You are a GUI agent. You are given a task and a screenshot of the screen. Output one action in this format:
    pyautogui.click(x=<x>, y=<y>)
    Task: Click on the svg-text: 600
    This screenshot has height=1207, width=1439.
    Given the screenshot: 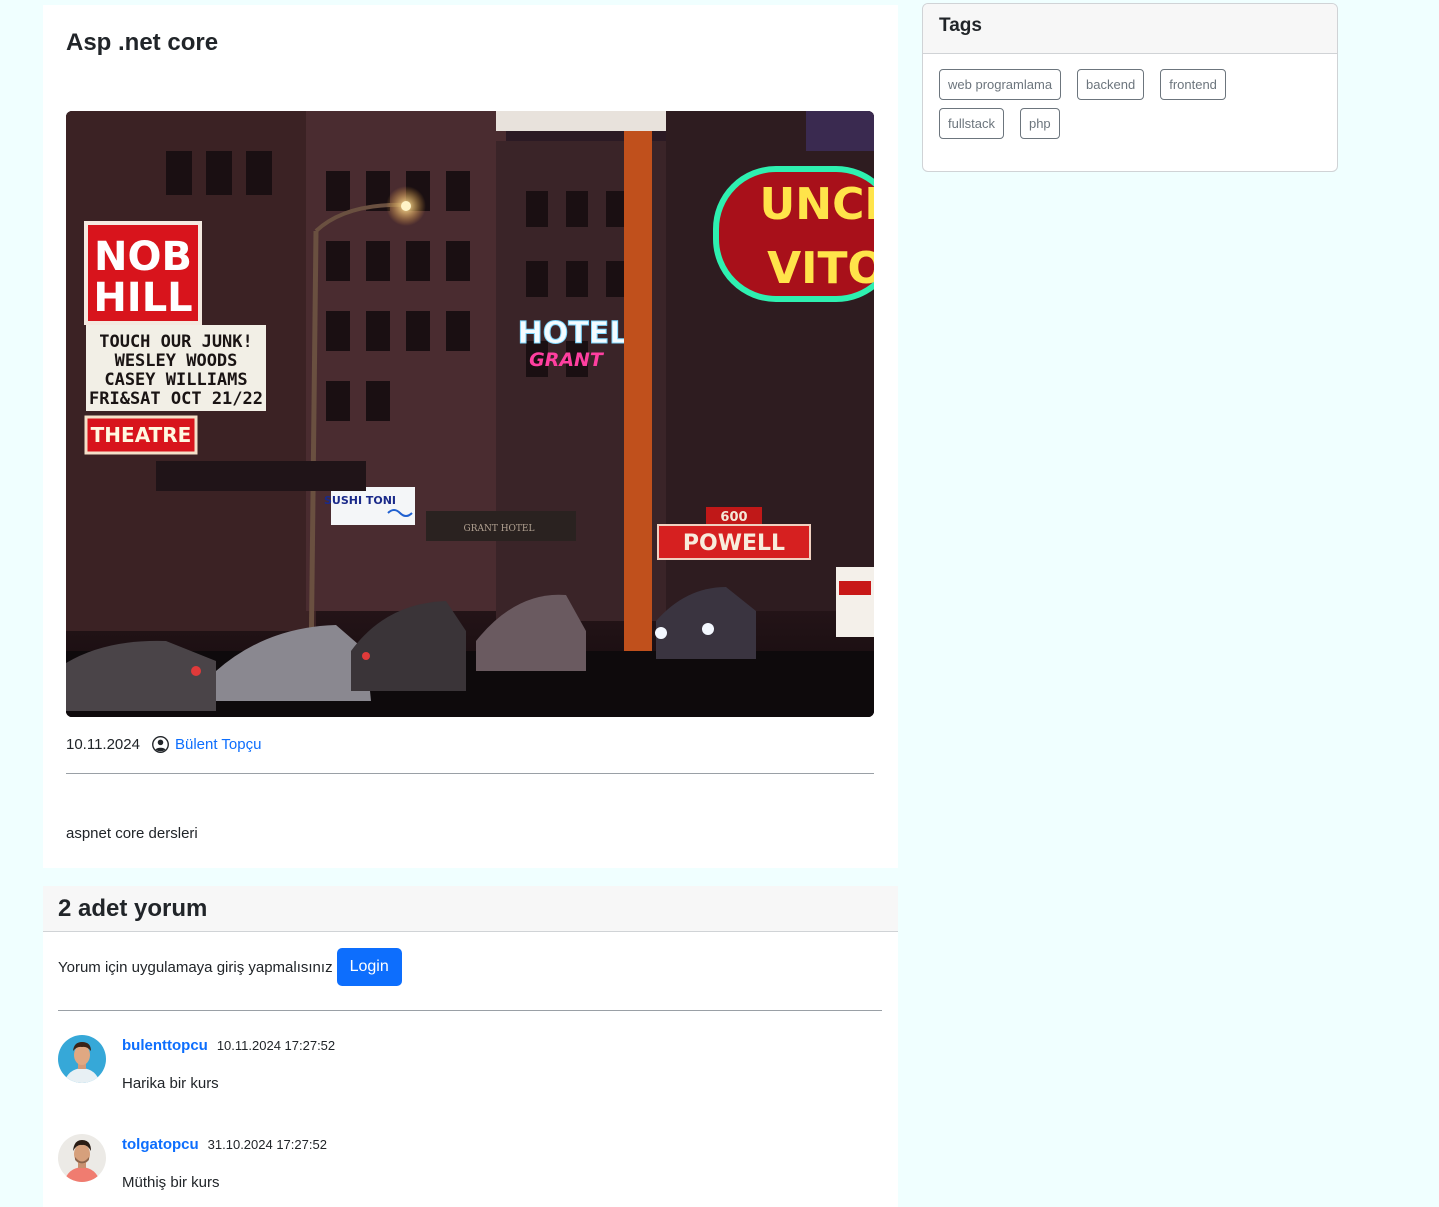 What is the action you would take?
    pyautogui.click(x=733, y=517)
    